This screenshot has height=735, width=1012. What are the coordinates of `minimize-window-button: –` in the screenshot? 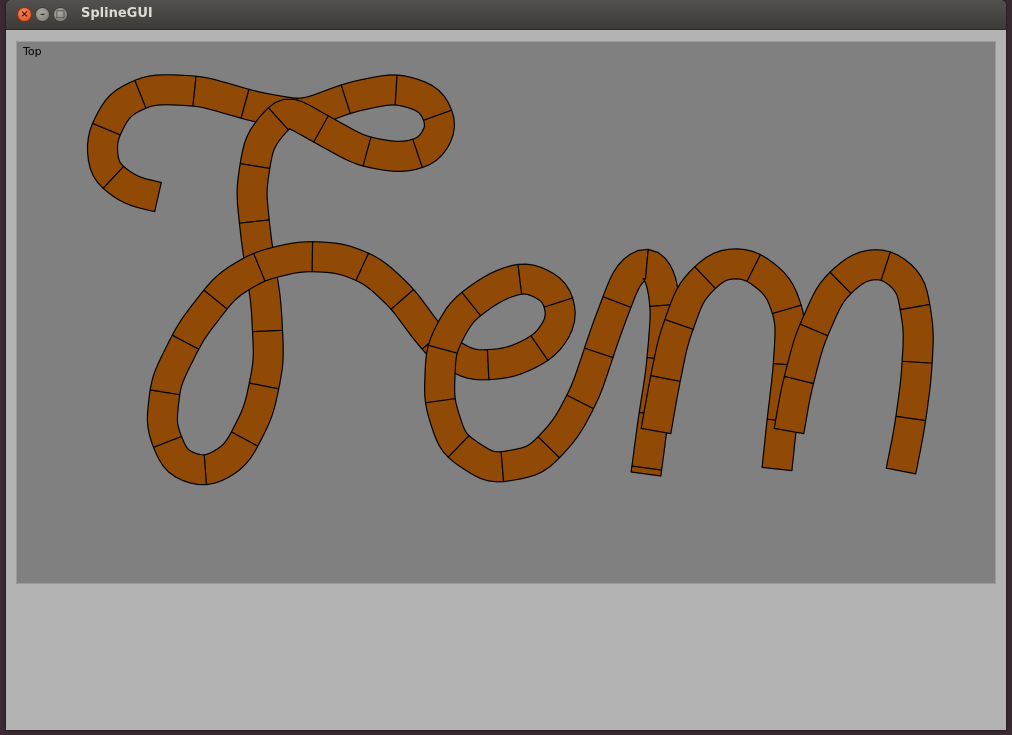 It's located at (42, 14).